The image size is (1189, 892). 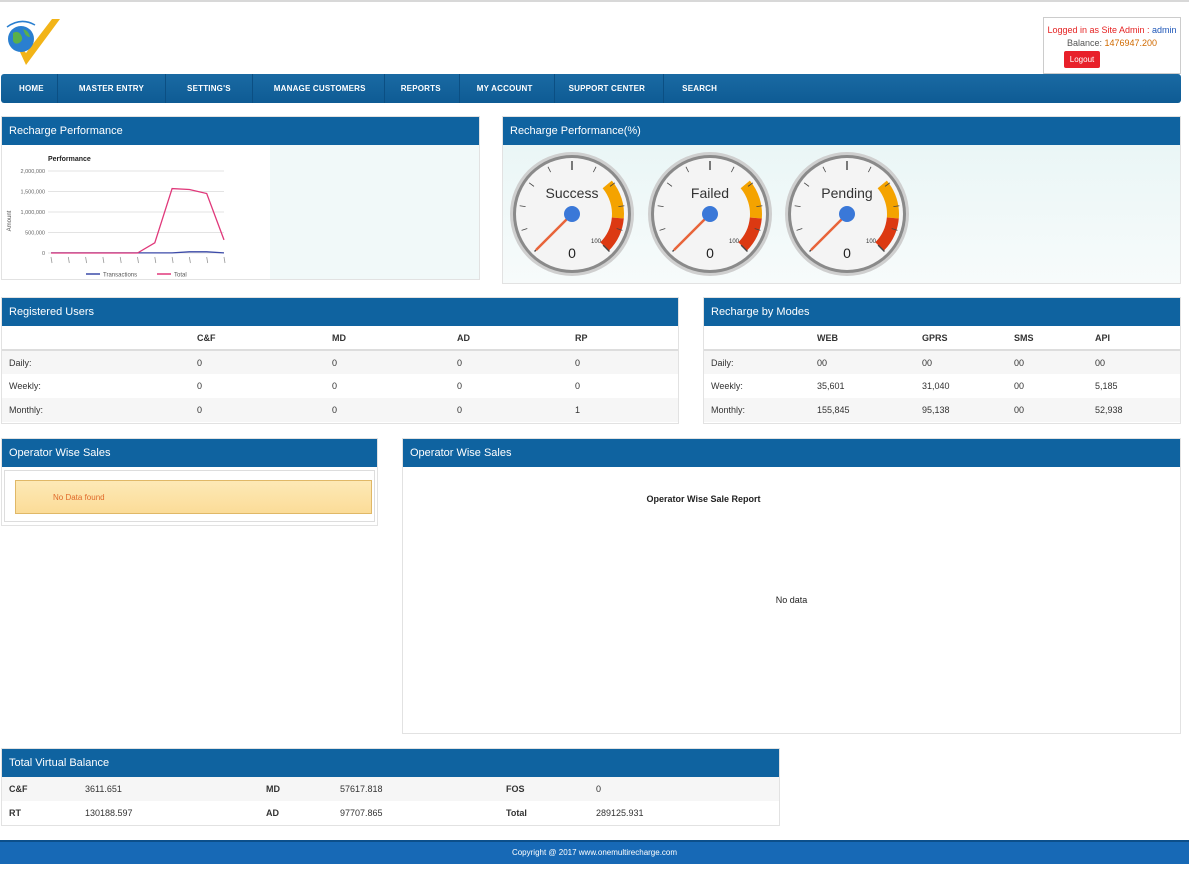 What do you see at coordinates (10, 220) in the screenshot?
I see `chart-ylabel: Amount` at bounding box center [10, 220].